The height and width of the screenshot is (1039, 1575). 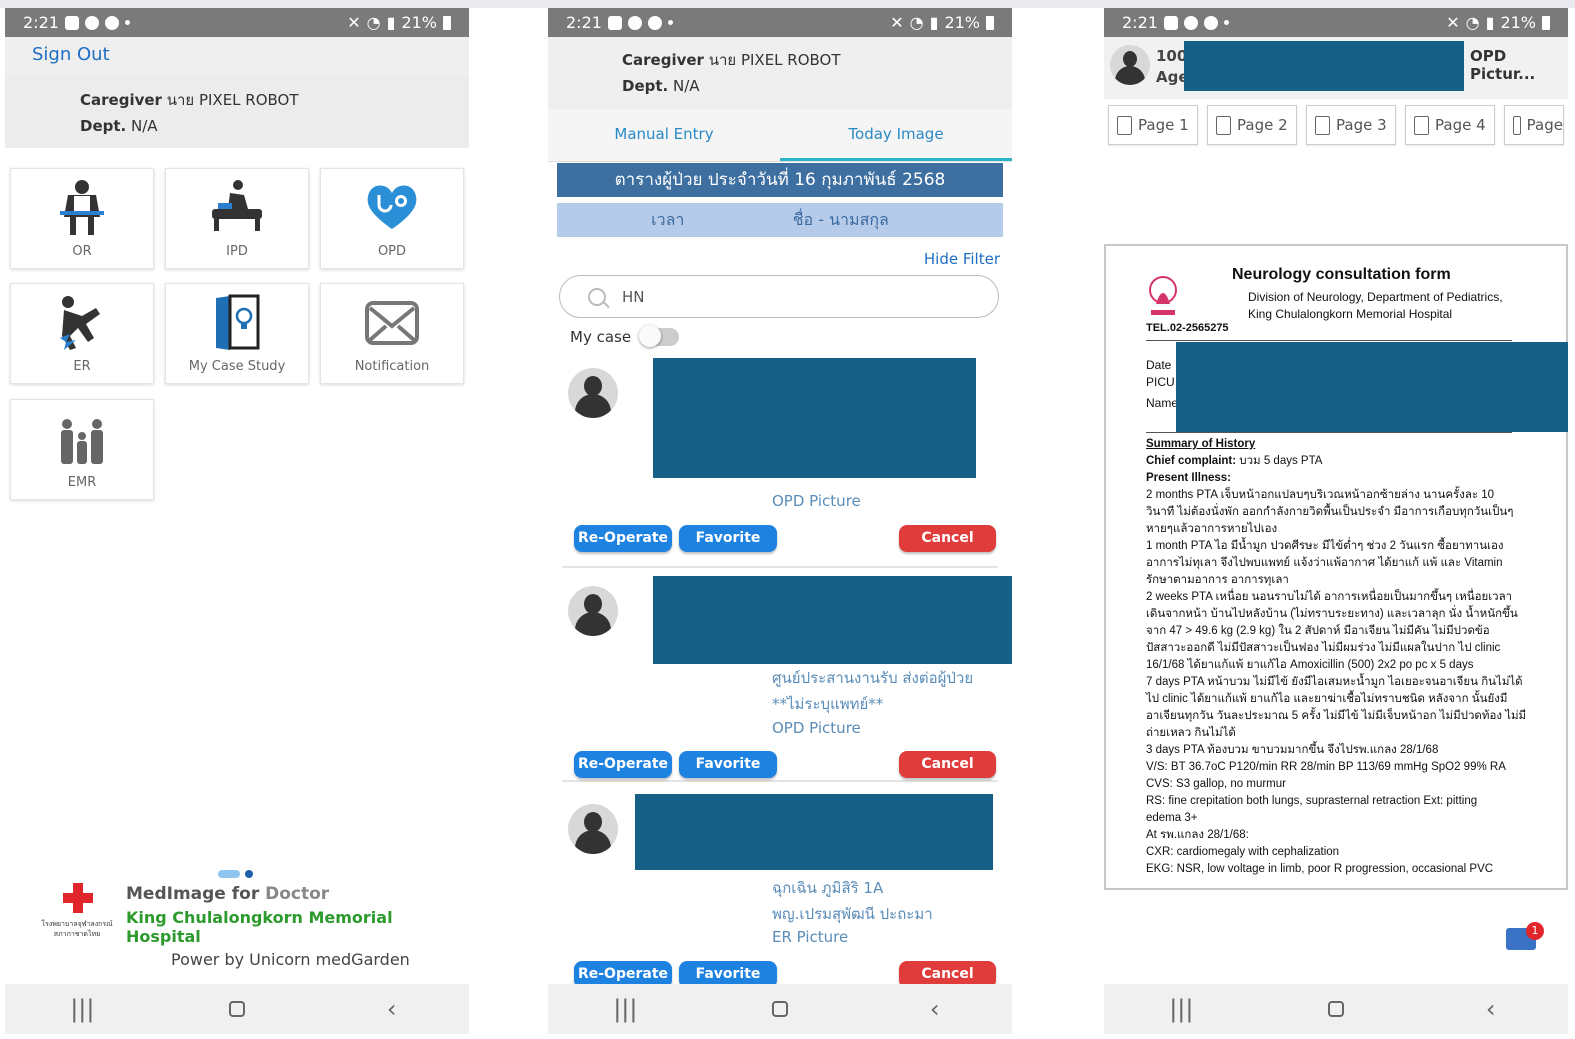 What do you see at coordinates (249, 874) in the screenshot?
I see `page-dot` at bounding box center [249, 874].